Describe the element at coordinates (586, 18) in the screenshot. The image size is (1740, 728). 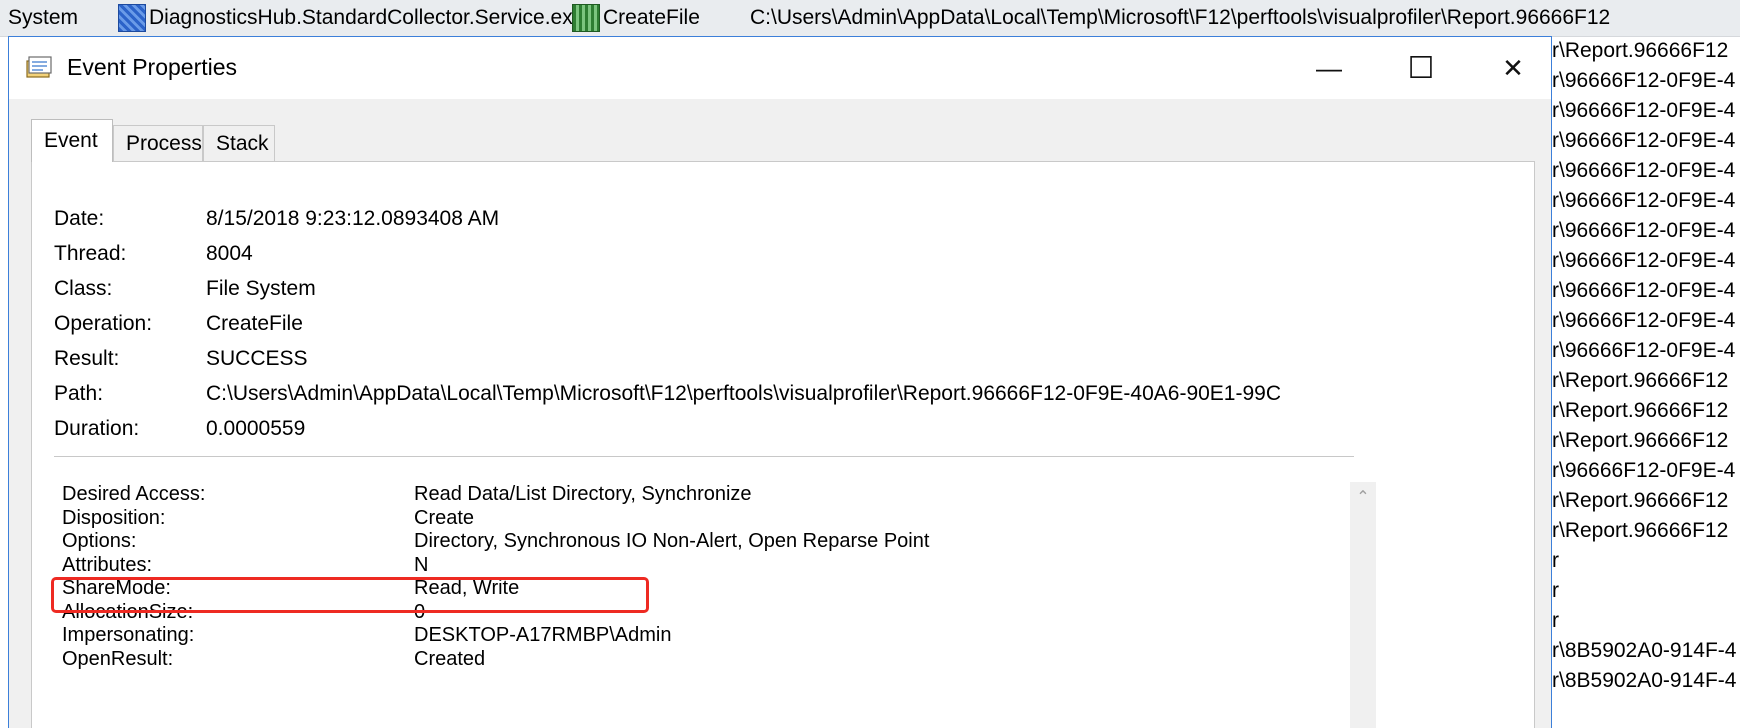
I see `file-system-icon` at that location.